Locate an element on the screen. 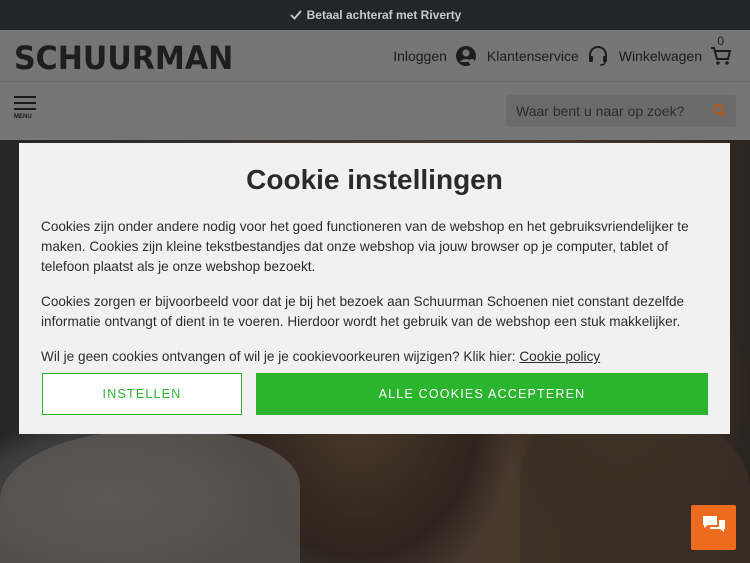  check-icon is located at coordinates (296, 15).